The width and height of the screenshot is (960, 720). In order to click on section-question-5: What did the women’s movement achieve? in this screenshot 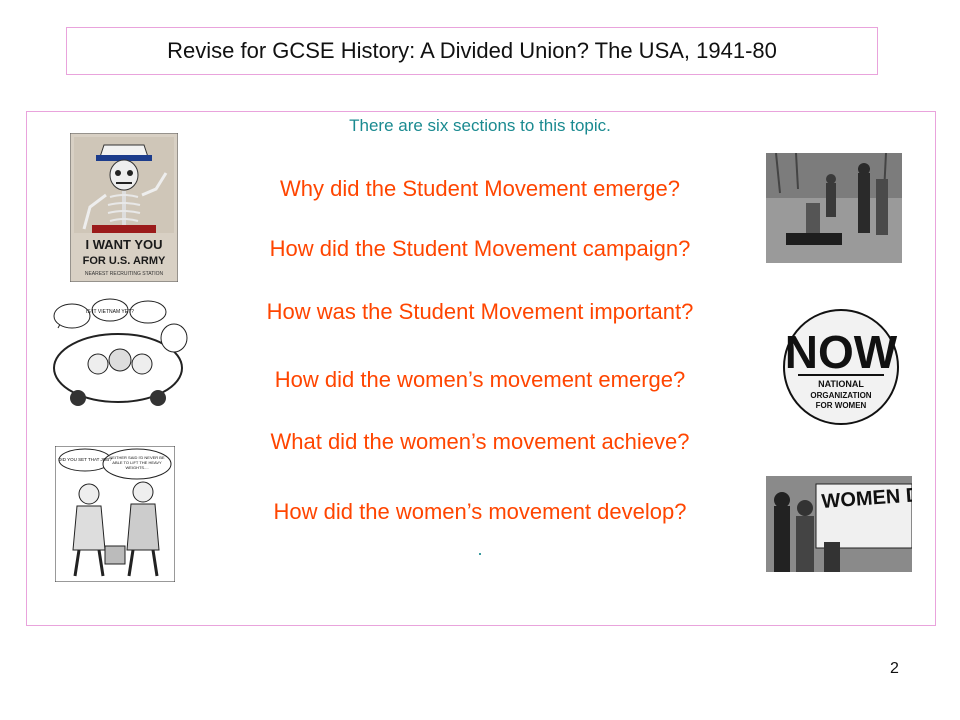, I will do `click(480, 441)`.